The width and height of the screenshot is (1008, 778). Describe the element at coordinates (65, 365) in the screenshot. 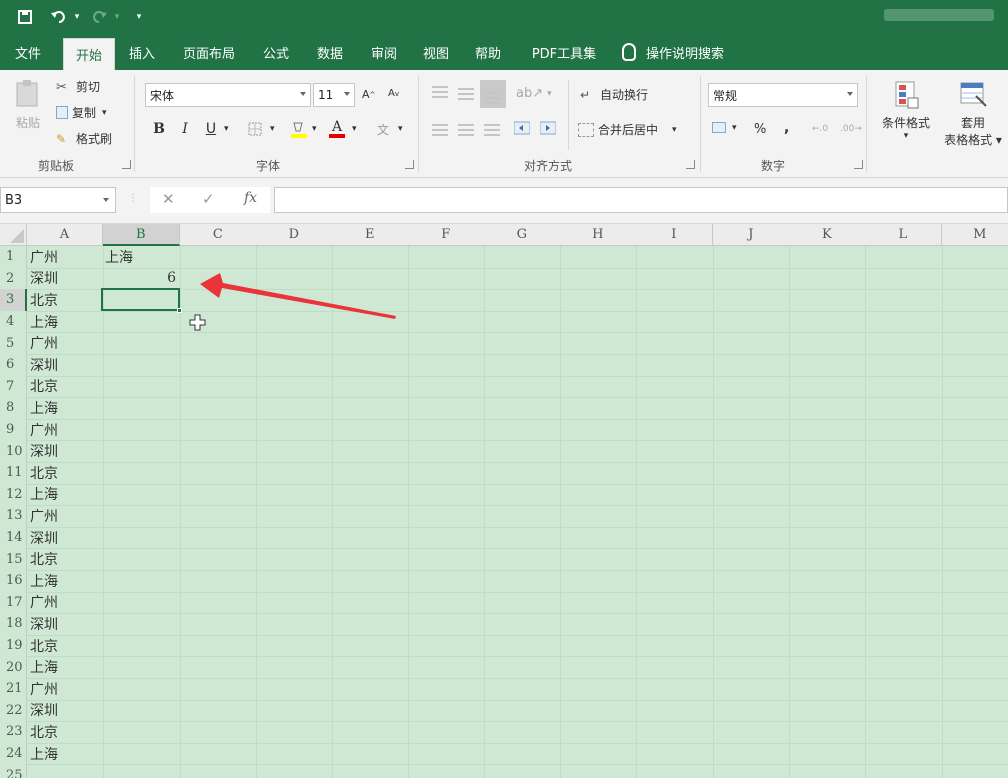

I see `cell-a6: 深圳` at that location.